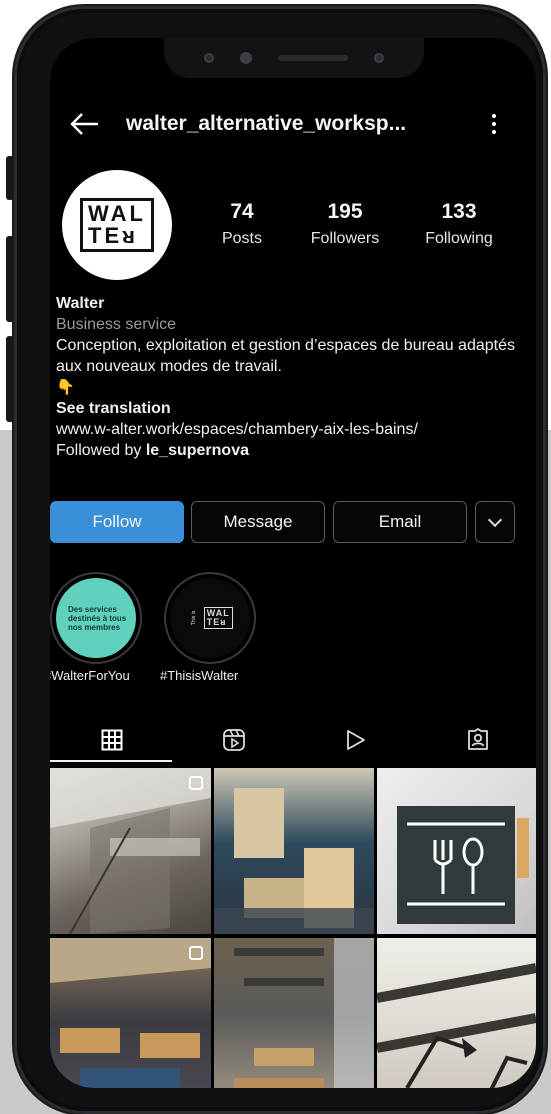  Describe the element at coordinates (85, 124) in the screenshot. I see `back-arrow-icon` at that location.